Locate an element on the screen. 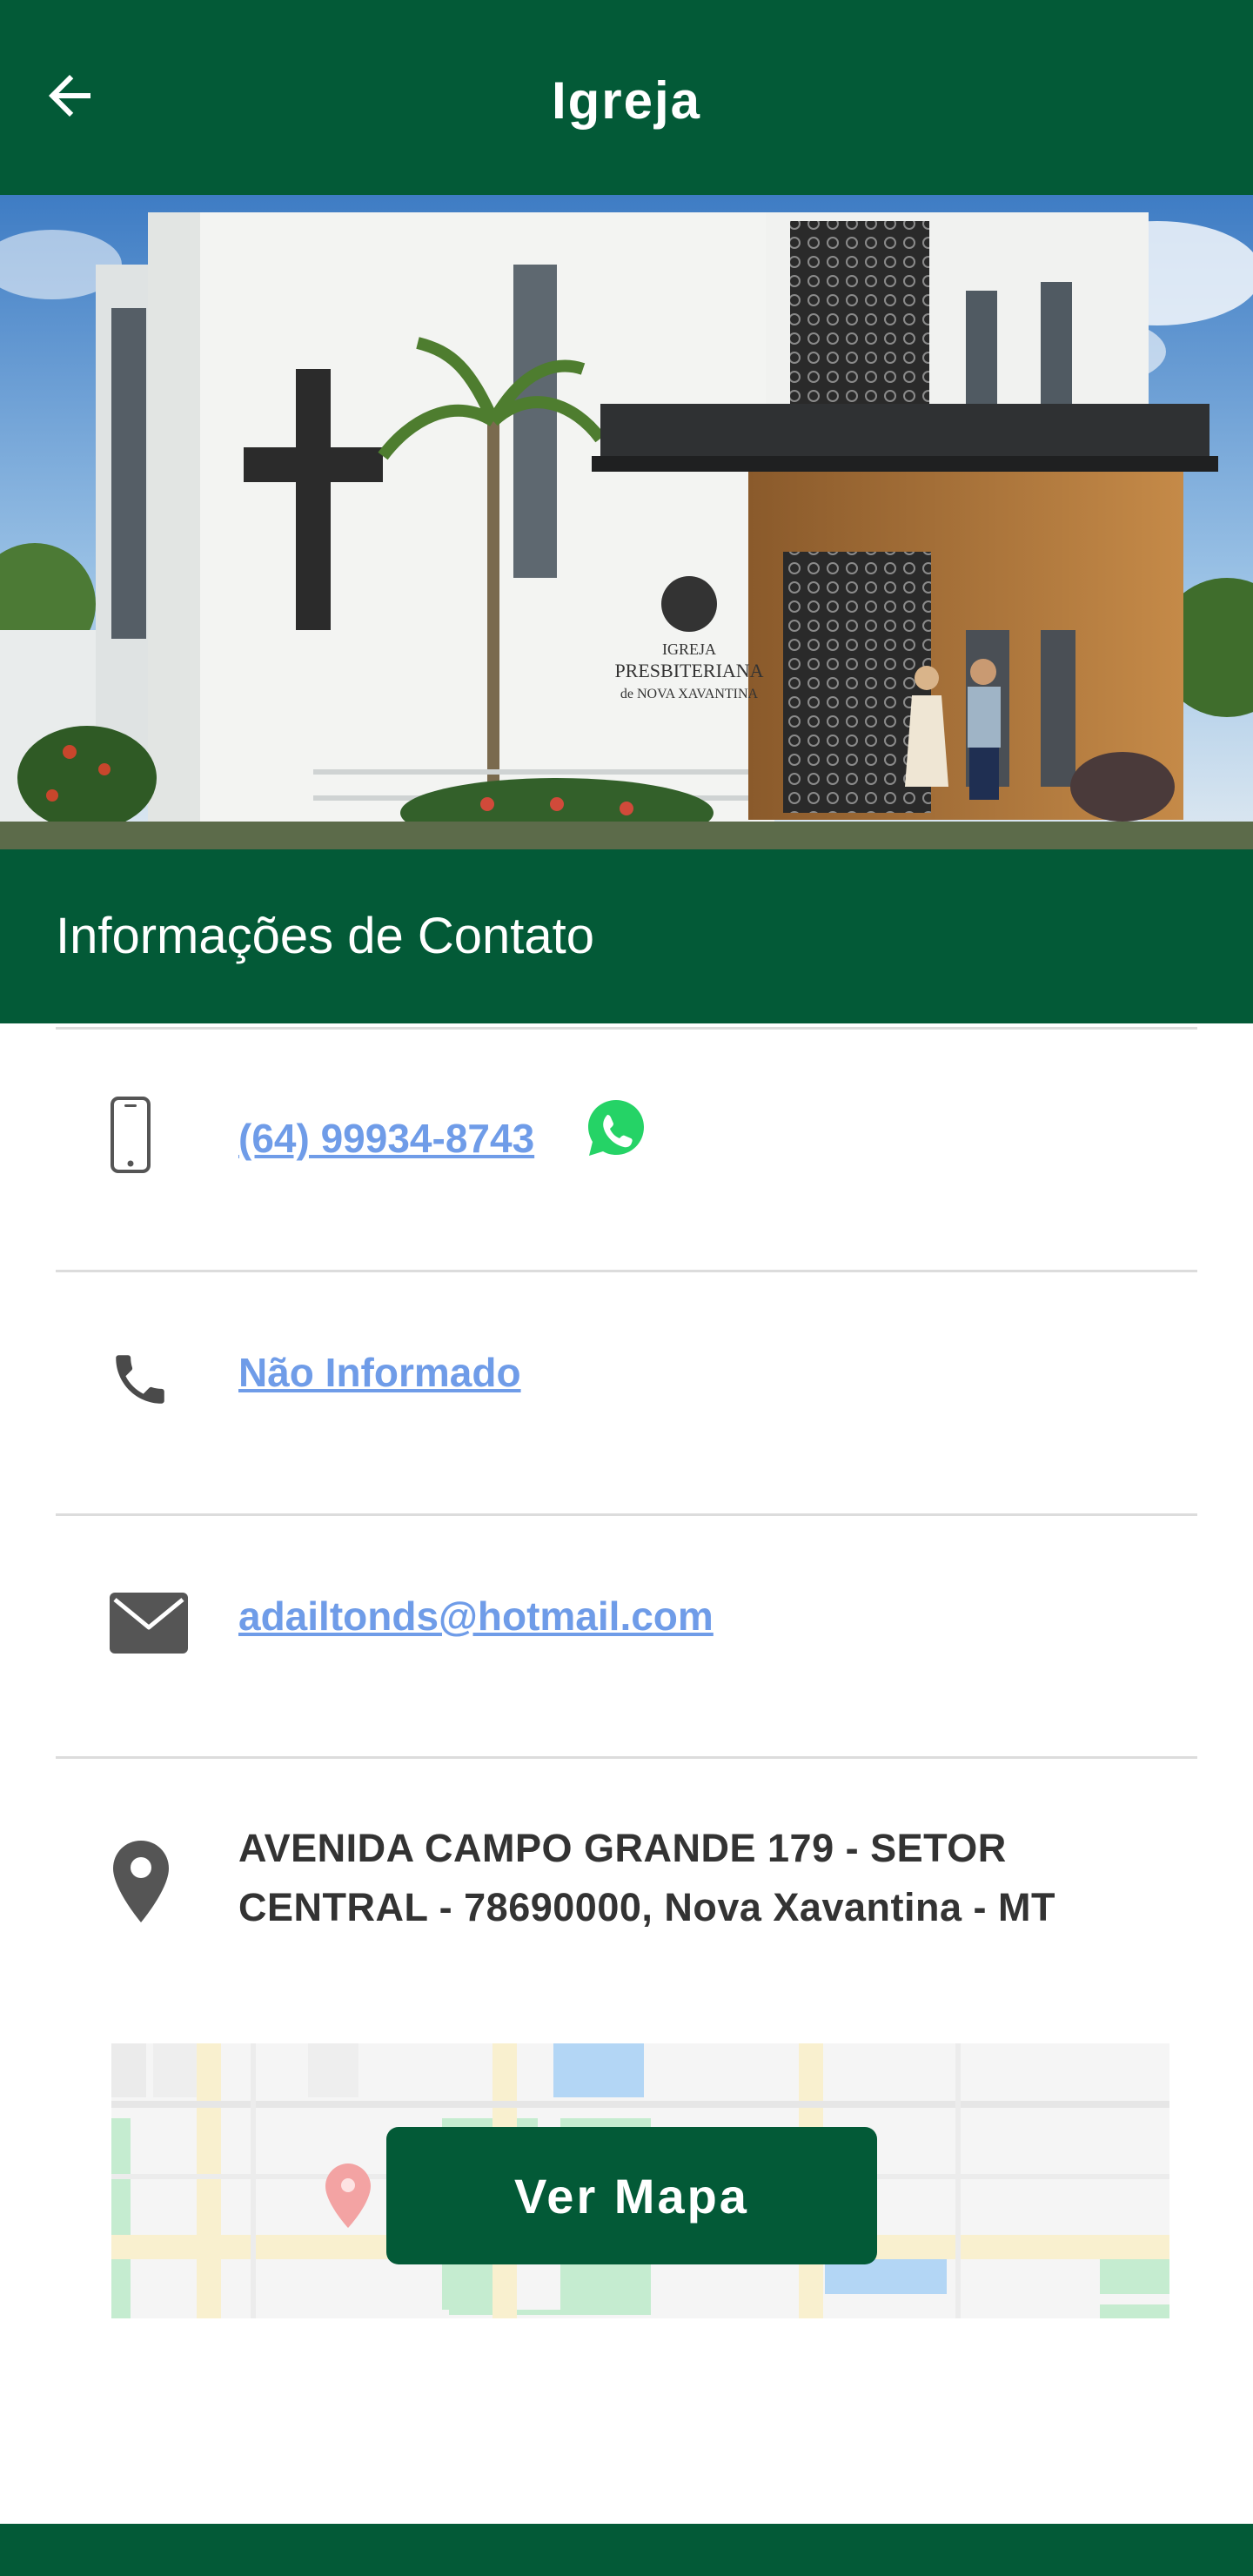 The image size is (1253, 2576). sign-line-2: PRESBITERIANA is located at coordinates (688, 670).